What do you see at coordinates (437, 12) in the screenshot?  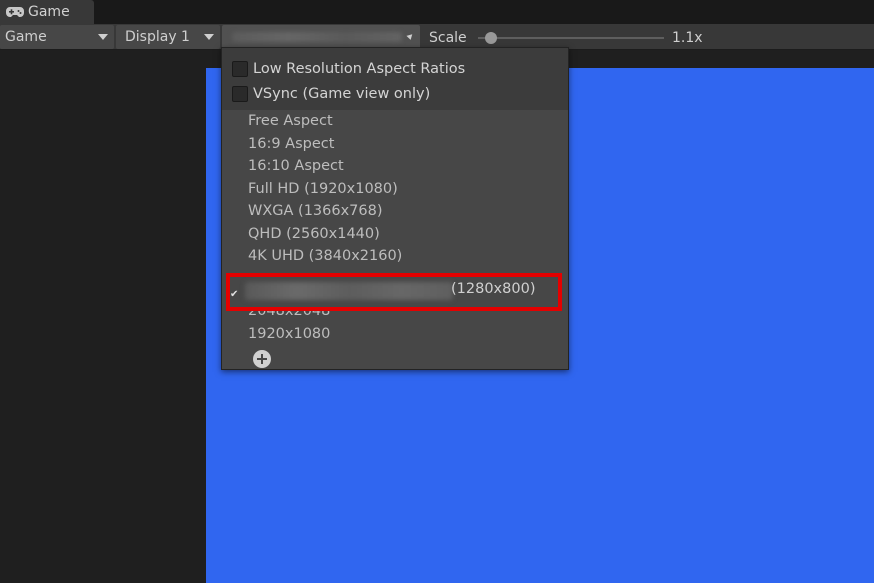 I see `tab-bar: Game` at bounding box center [437, 12].